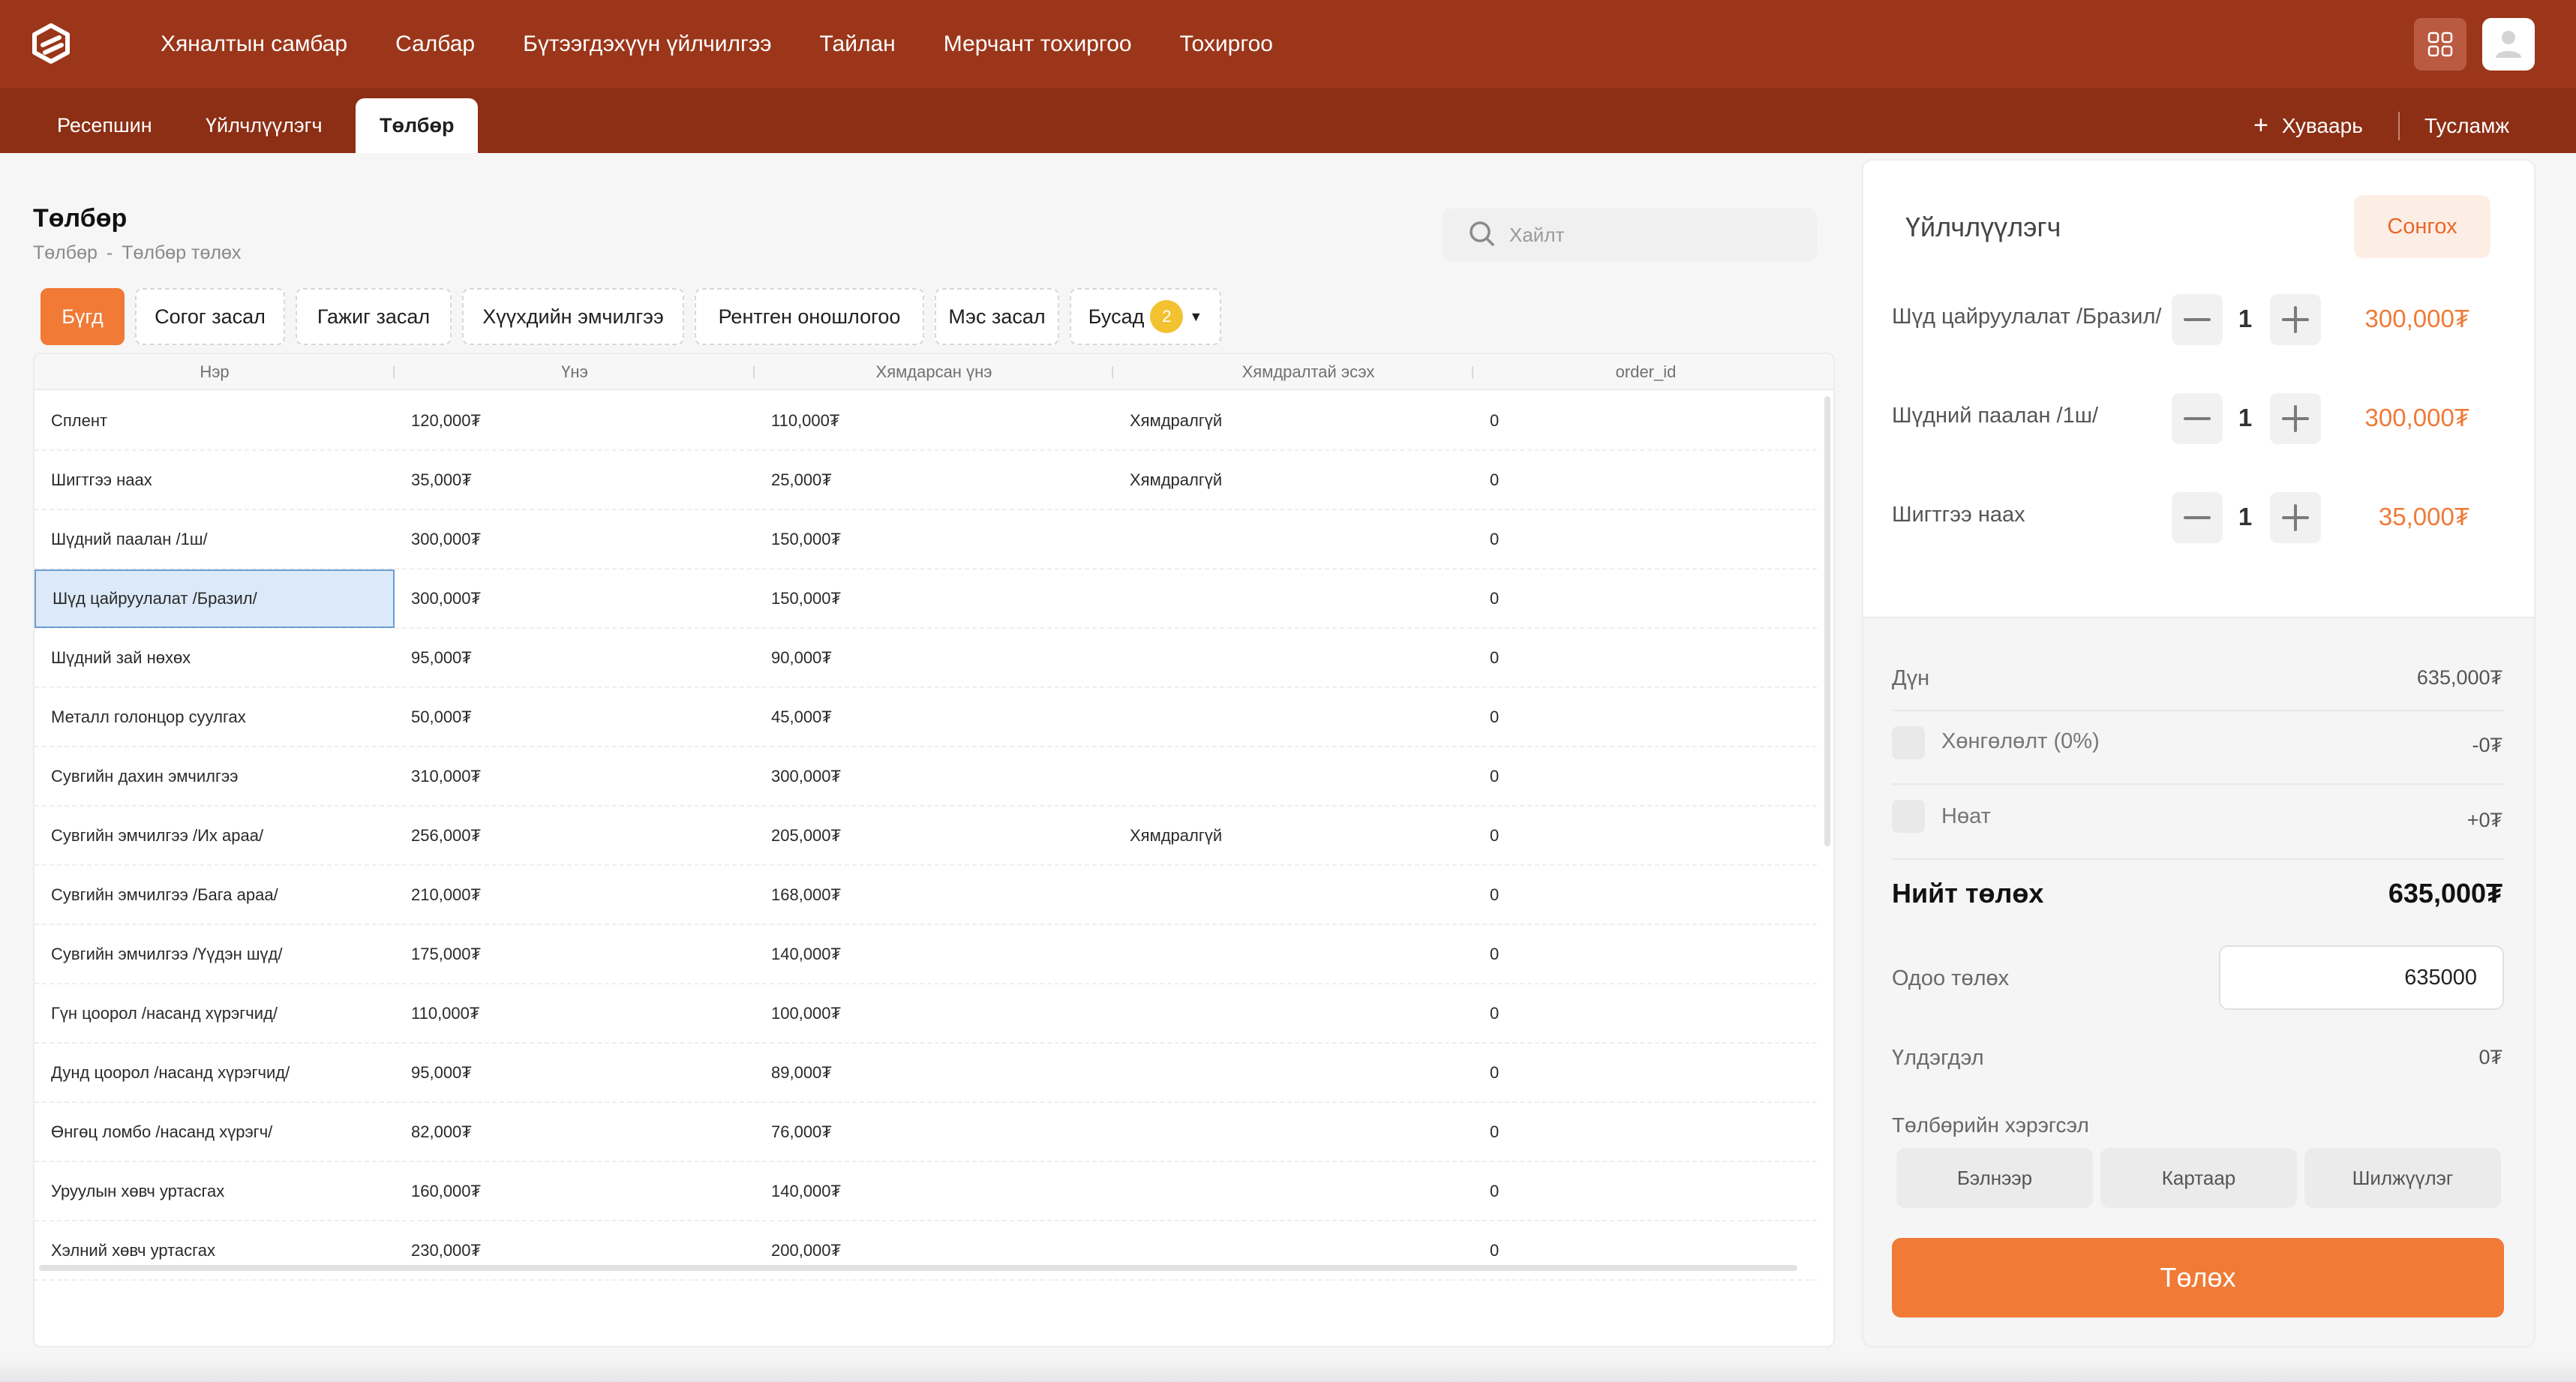  I want to click on filter-chip-orthodontics: Гажиг засал, so click(374, 316).